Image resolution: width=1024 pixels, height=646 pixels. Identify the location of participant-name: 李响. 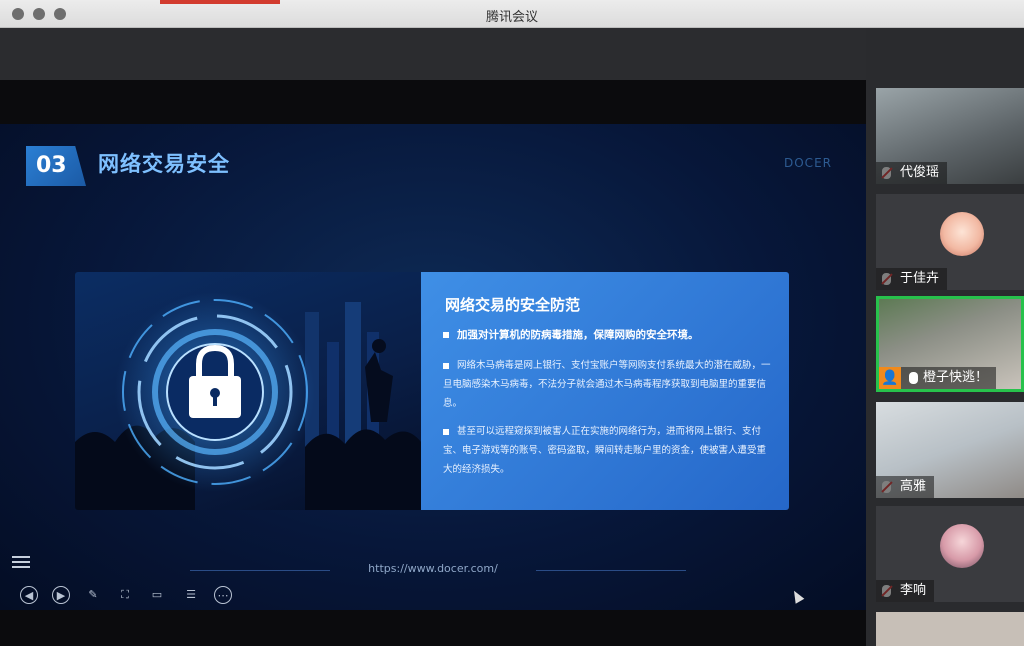
(905, 591).